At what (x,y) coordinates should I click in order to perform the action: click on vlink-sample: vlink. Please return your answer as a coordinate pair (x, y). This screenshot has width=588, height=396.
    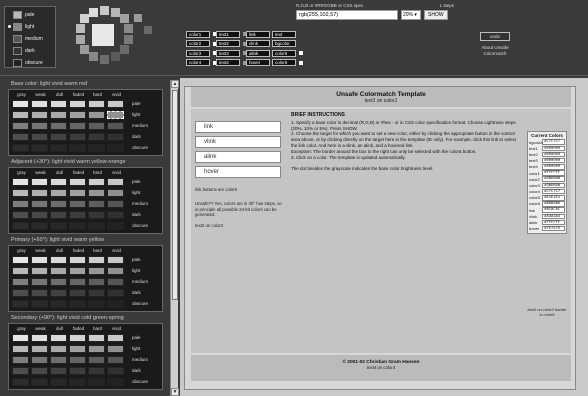
    Looking at the image, I should click on (238, 142).